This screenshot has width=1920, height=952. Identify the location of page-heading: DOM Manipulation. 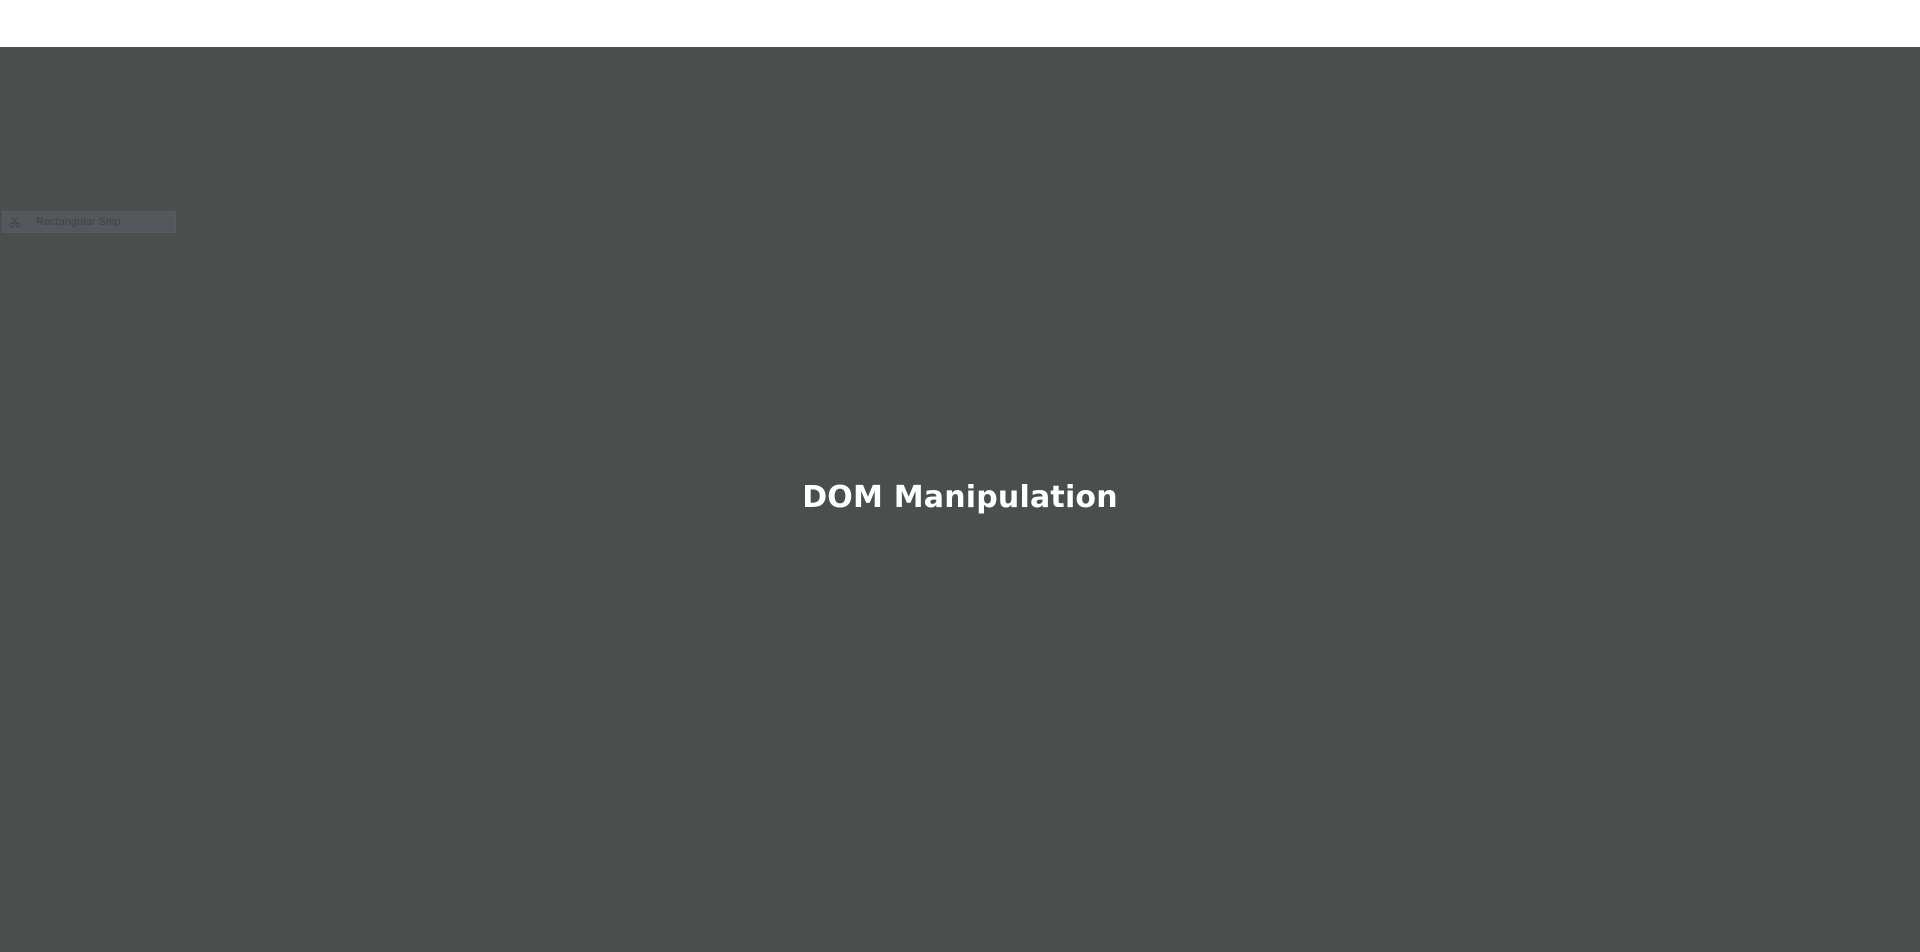
(960, 497).